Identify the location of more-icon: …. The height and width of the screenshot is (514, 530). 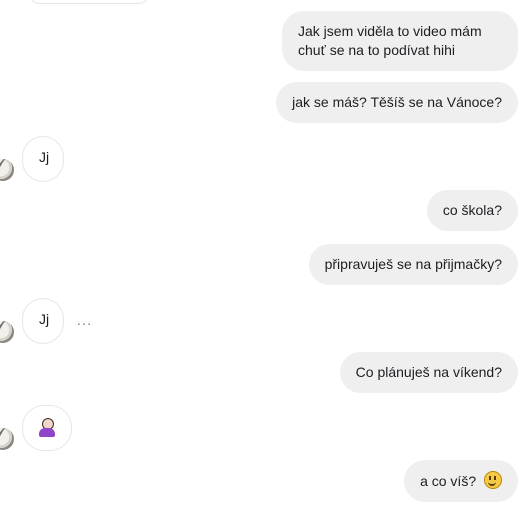
(84, 321).